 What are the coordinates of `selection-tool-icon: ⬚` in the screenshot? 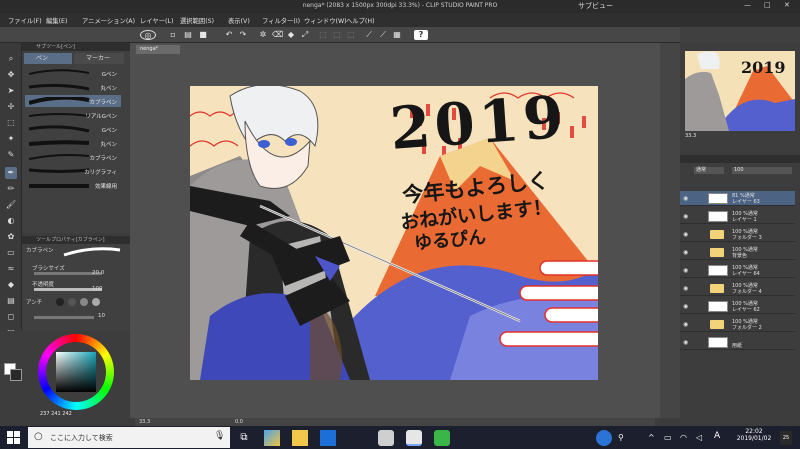 It's located at (11, 123).